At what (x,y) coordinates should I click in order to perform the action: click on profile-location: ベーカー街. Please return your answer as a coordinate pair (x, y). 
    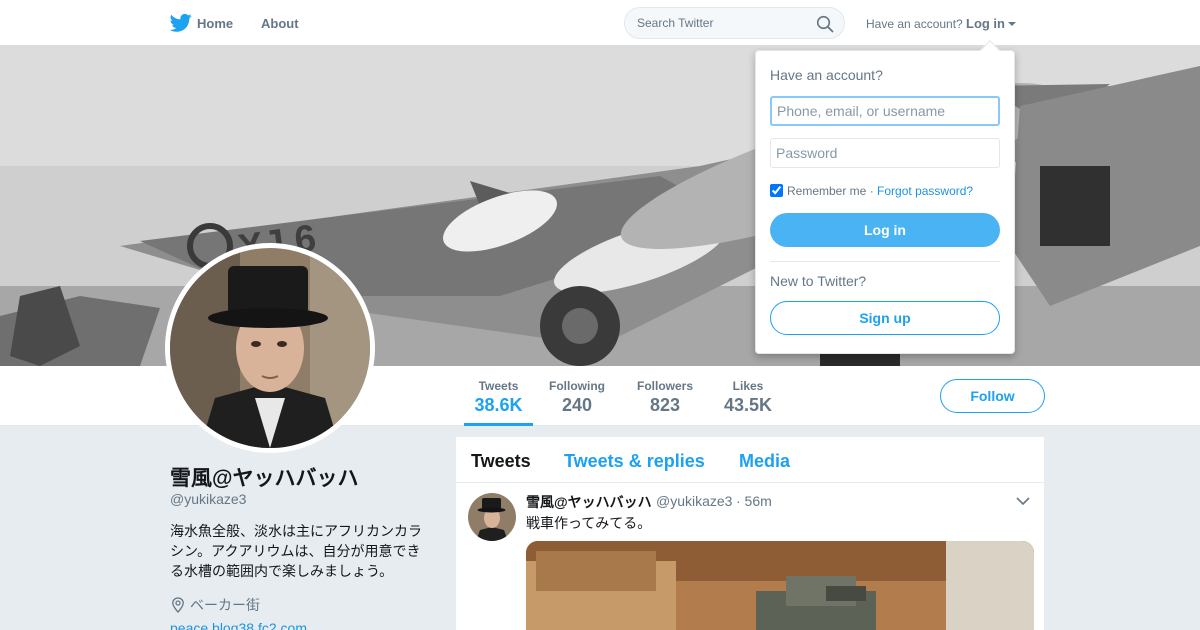
    Looking at the image, I should click on (215, 605).